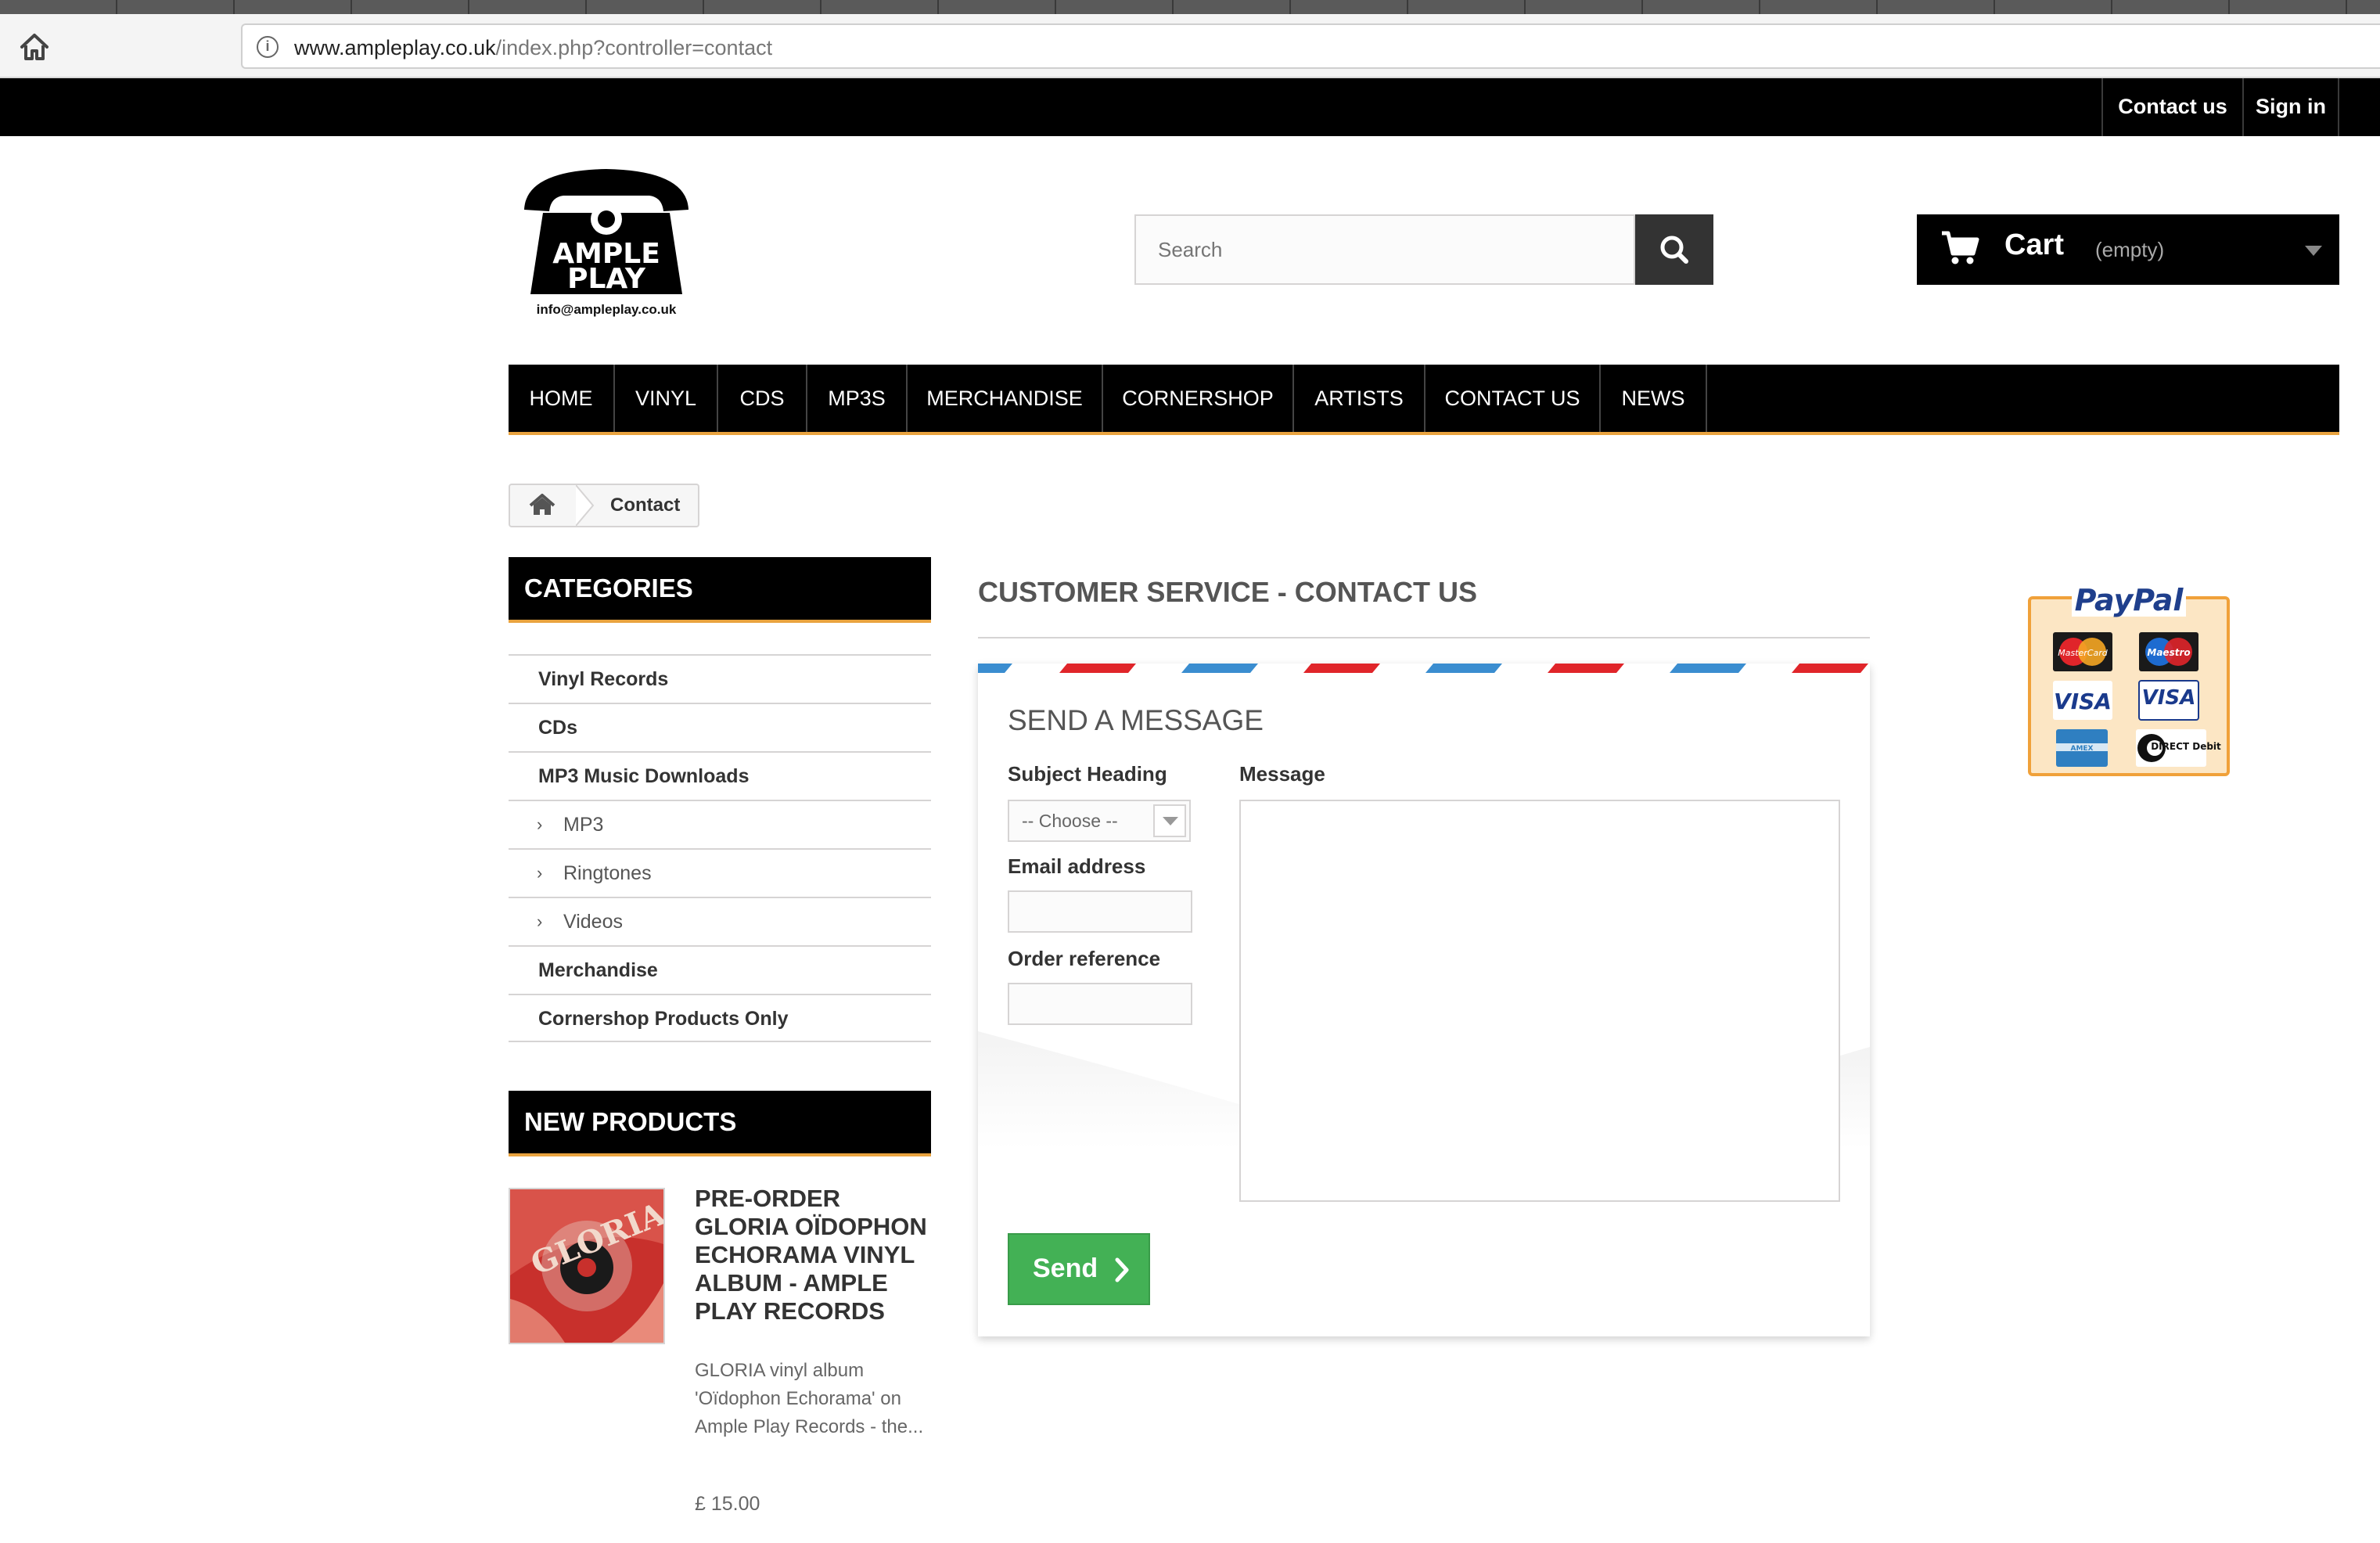 The width and height of the screenshot is (2380, 1543). I want to click on search-input, so click(1384, 249).